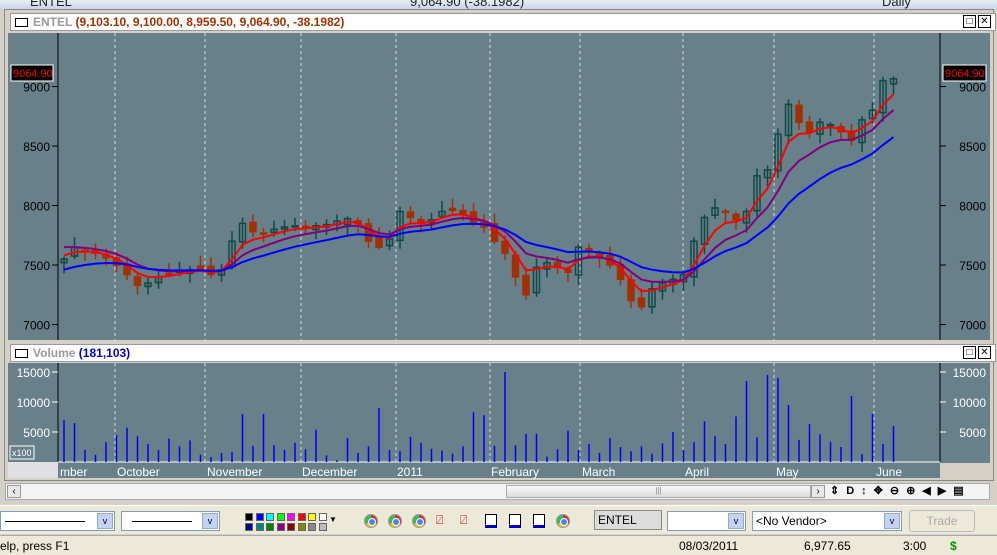 This screenshot has width=997, height=555. I want to click on price-tick-label-left: 8000, so click(36, 207).